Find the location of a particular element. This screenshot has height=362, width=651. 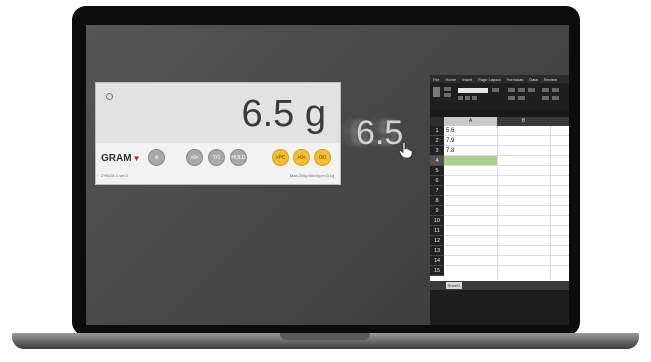

gram-logo: GRAM▼ is located at coordinates (120, 158).